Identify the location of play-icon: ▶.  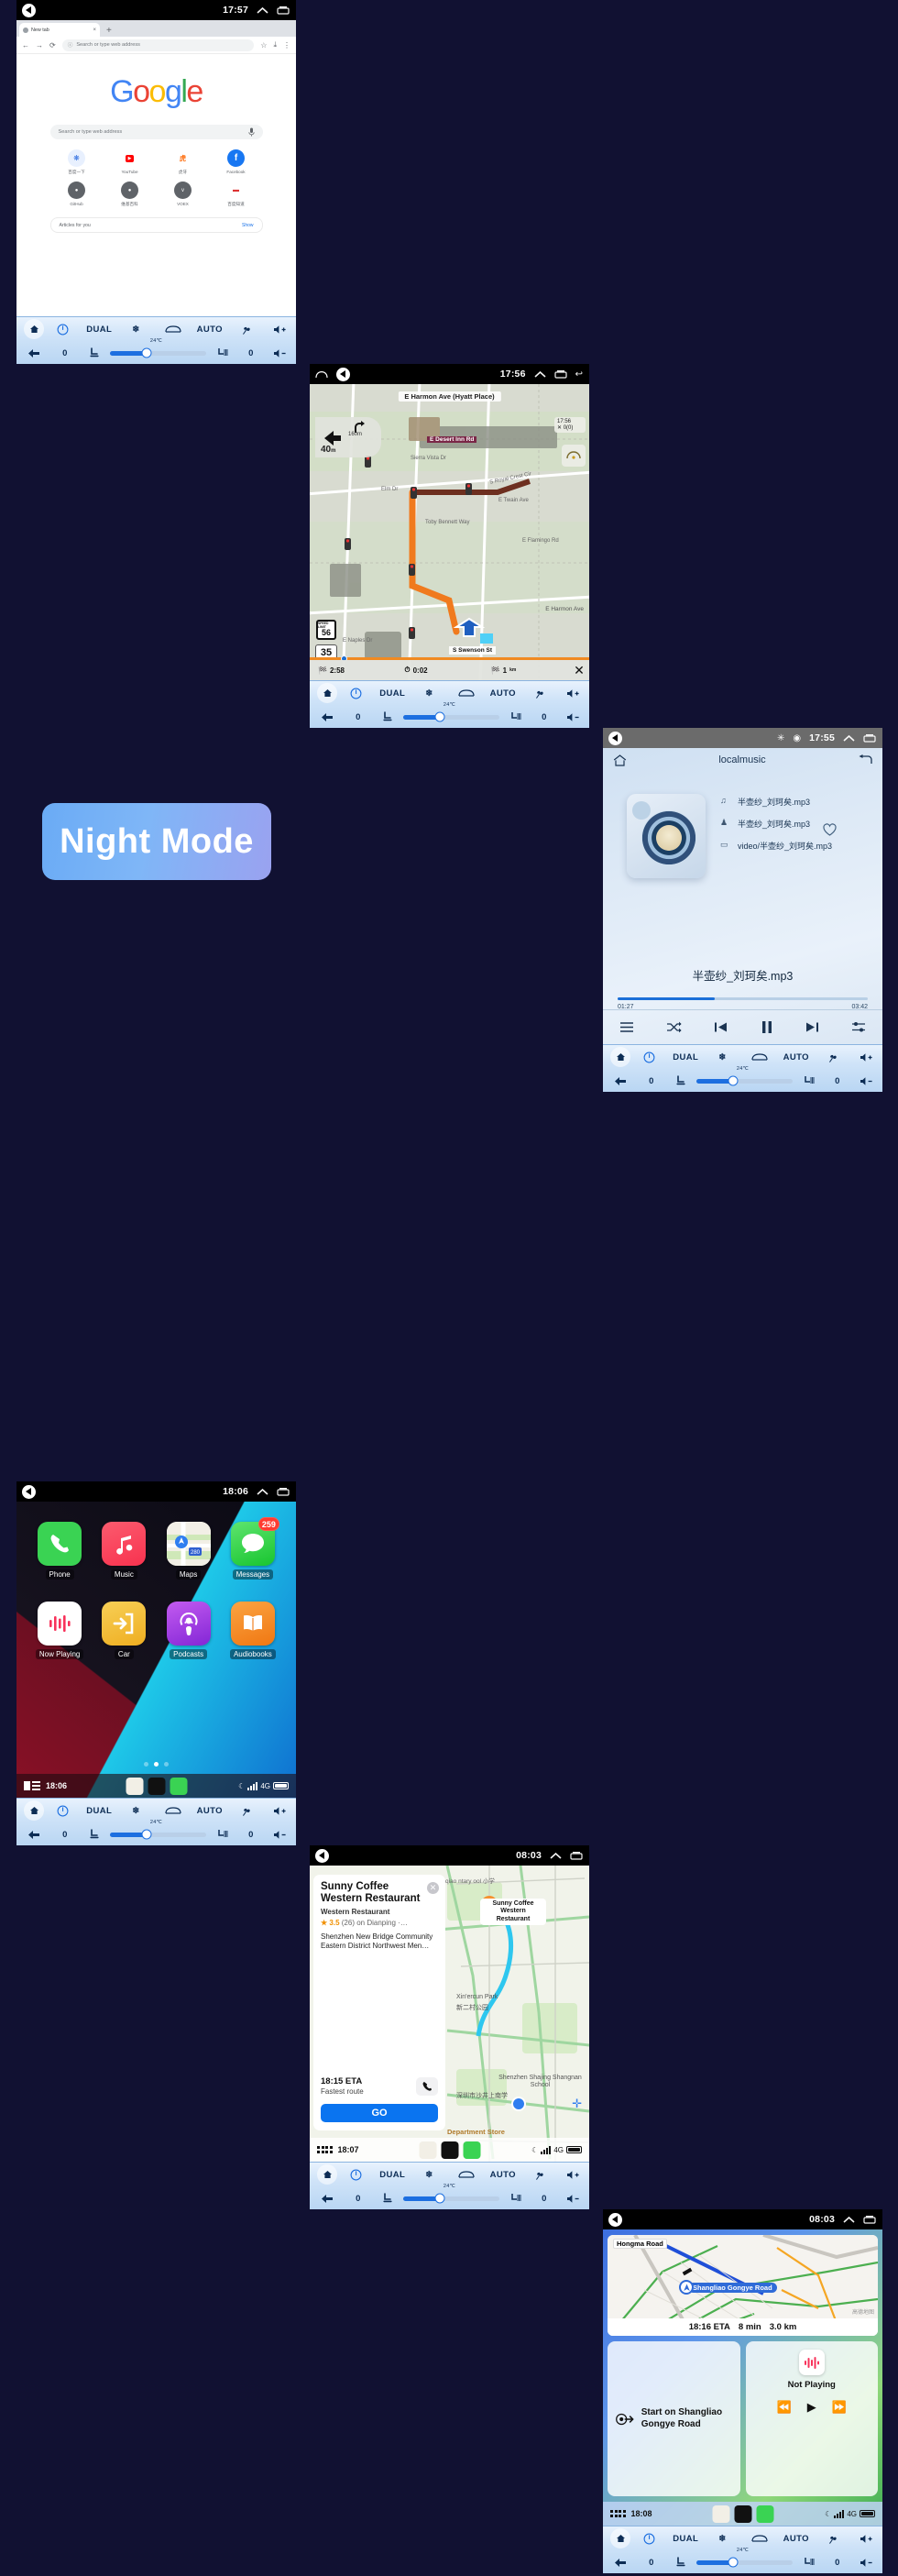
(811, 2407).